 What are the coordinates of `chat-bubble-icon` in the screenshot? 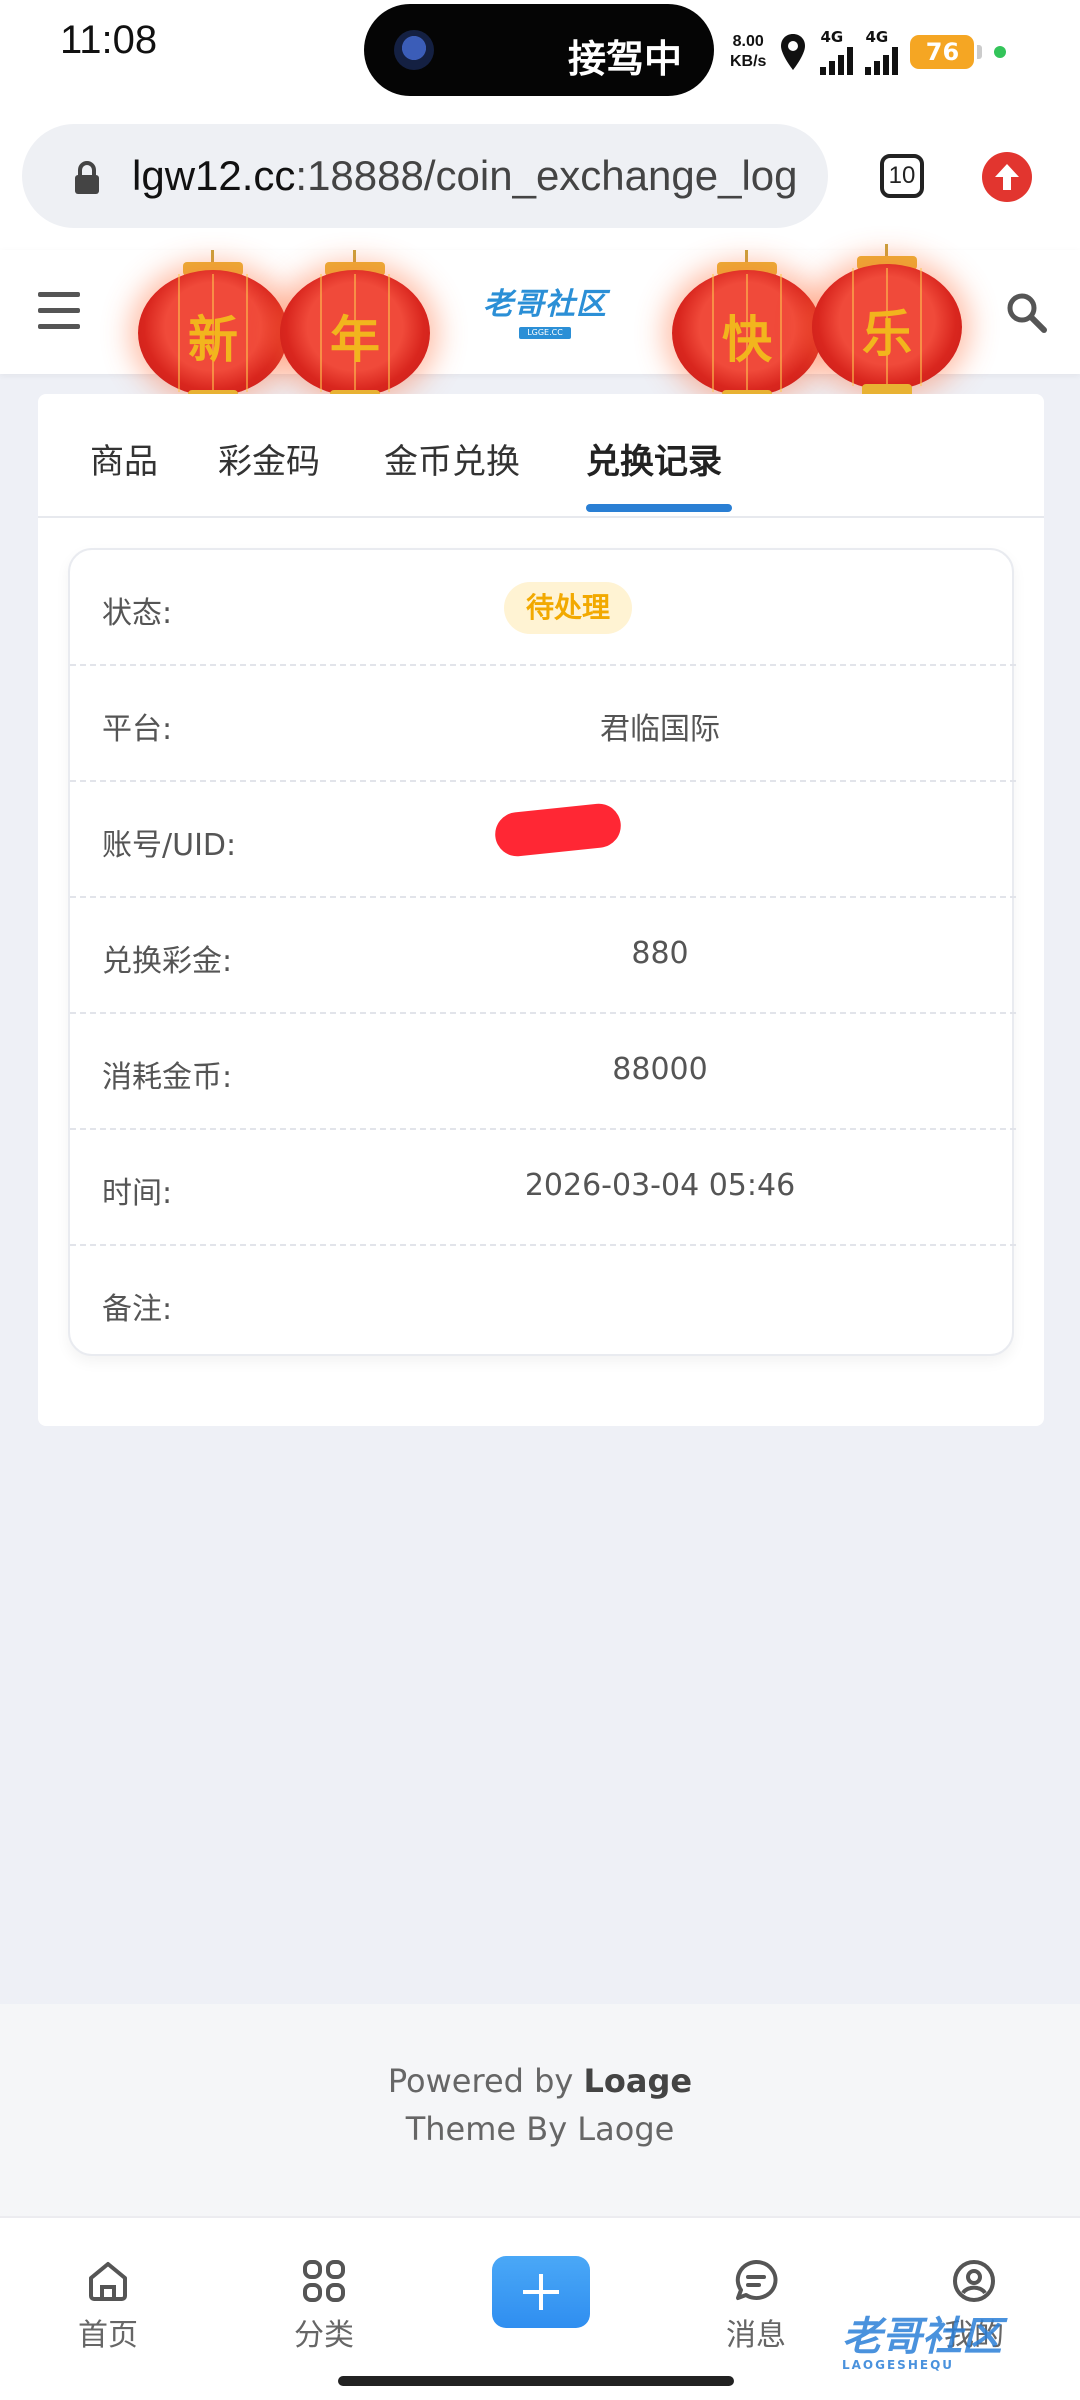 It's located at (756, 2279).